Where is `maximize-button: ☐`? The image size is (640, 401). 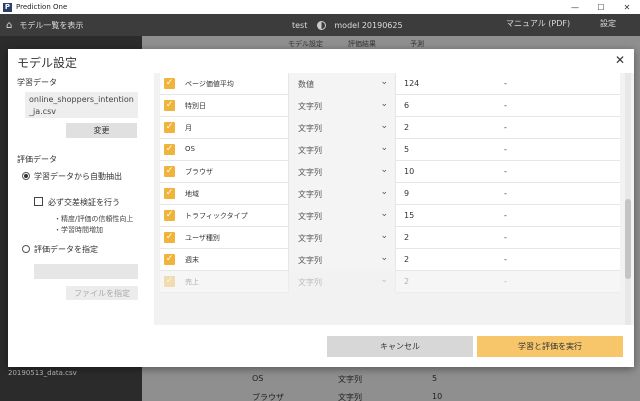
maximize-button: ☐ is located at coordinates (601, 7).